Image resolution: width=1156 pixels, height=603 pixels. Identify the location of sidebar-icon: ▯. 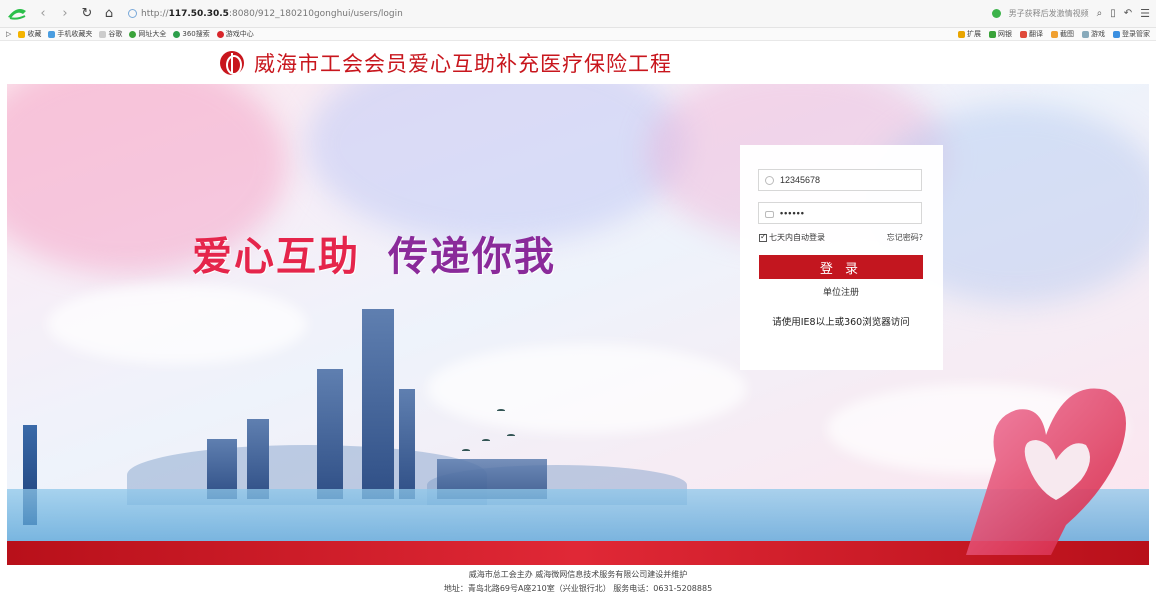
(1113, 13).